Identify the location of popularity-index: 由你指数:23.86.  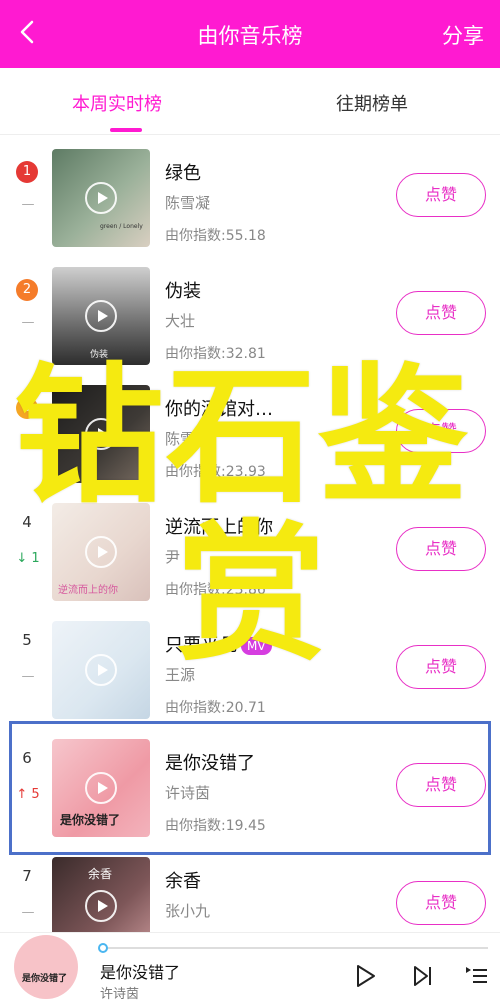
(215, 590).